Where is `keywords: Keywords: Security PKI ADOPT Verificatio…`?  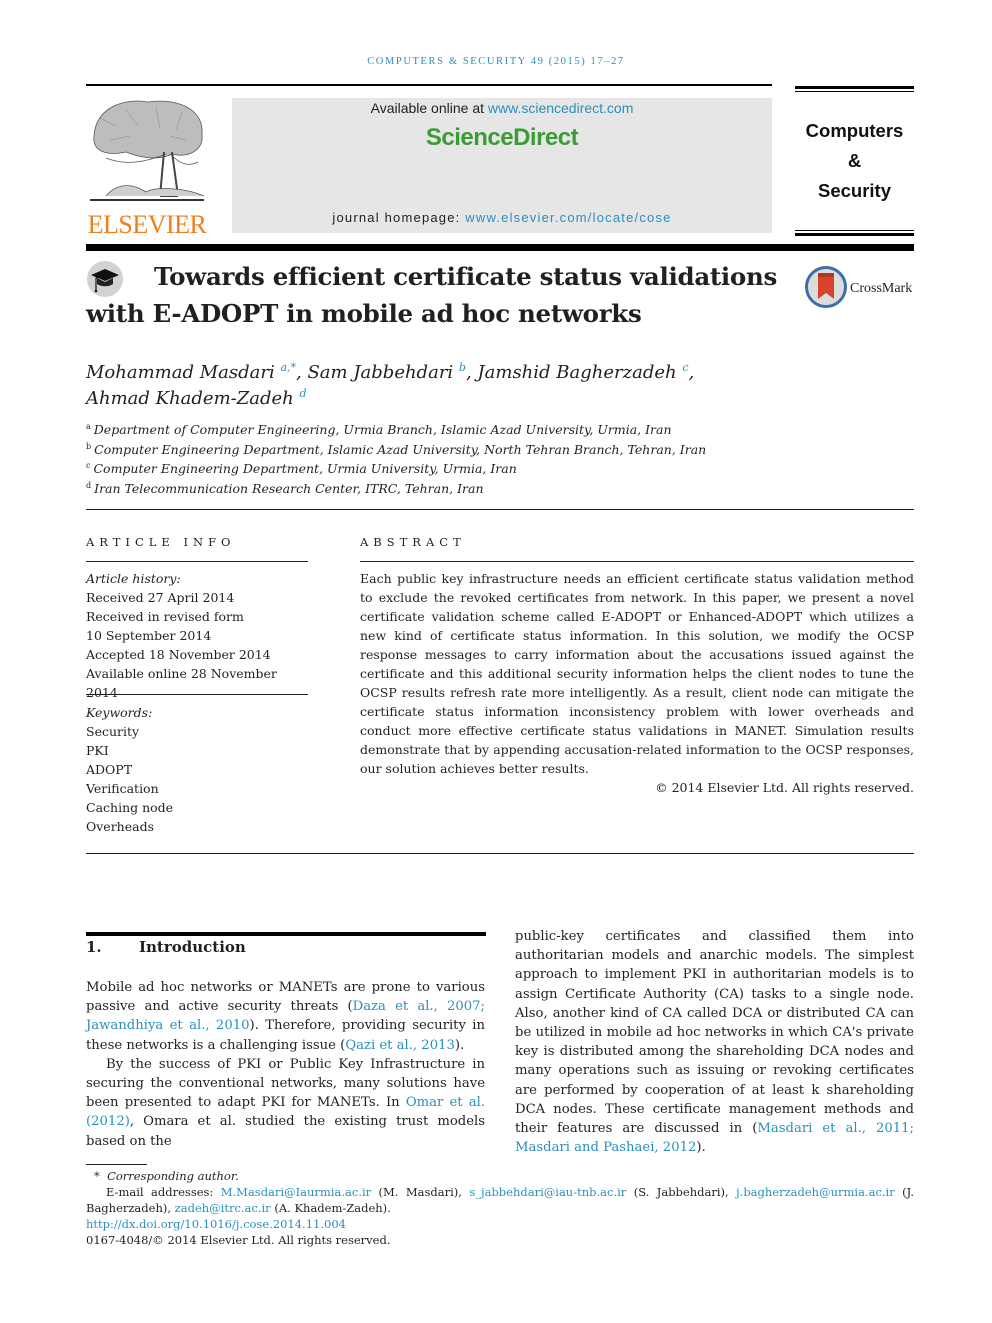 keywords: Keywords: Security PKI ADOPT Verificatio… is located at coordinates (197, 769).